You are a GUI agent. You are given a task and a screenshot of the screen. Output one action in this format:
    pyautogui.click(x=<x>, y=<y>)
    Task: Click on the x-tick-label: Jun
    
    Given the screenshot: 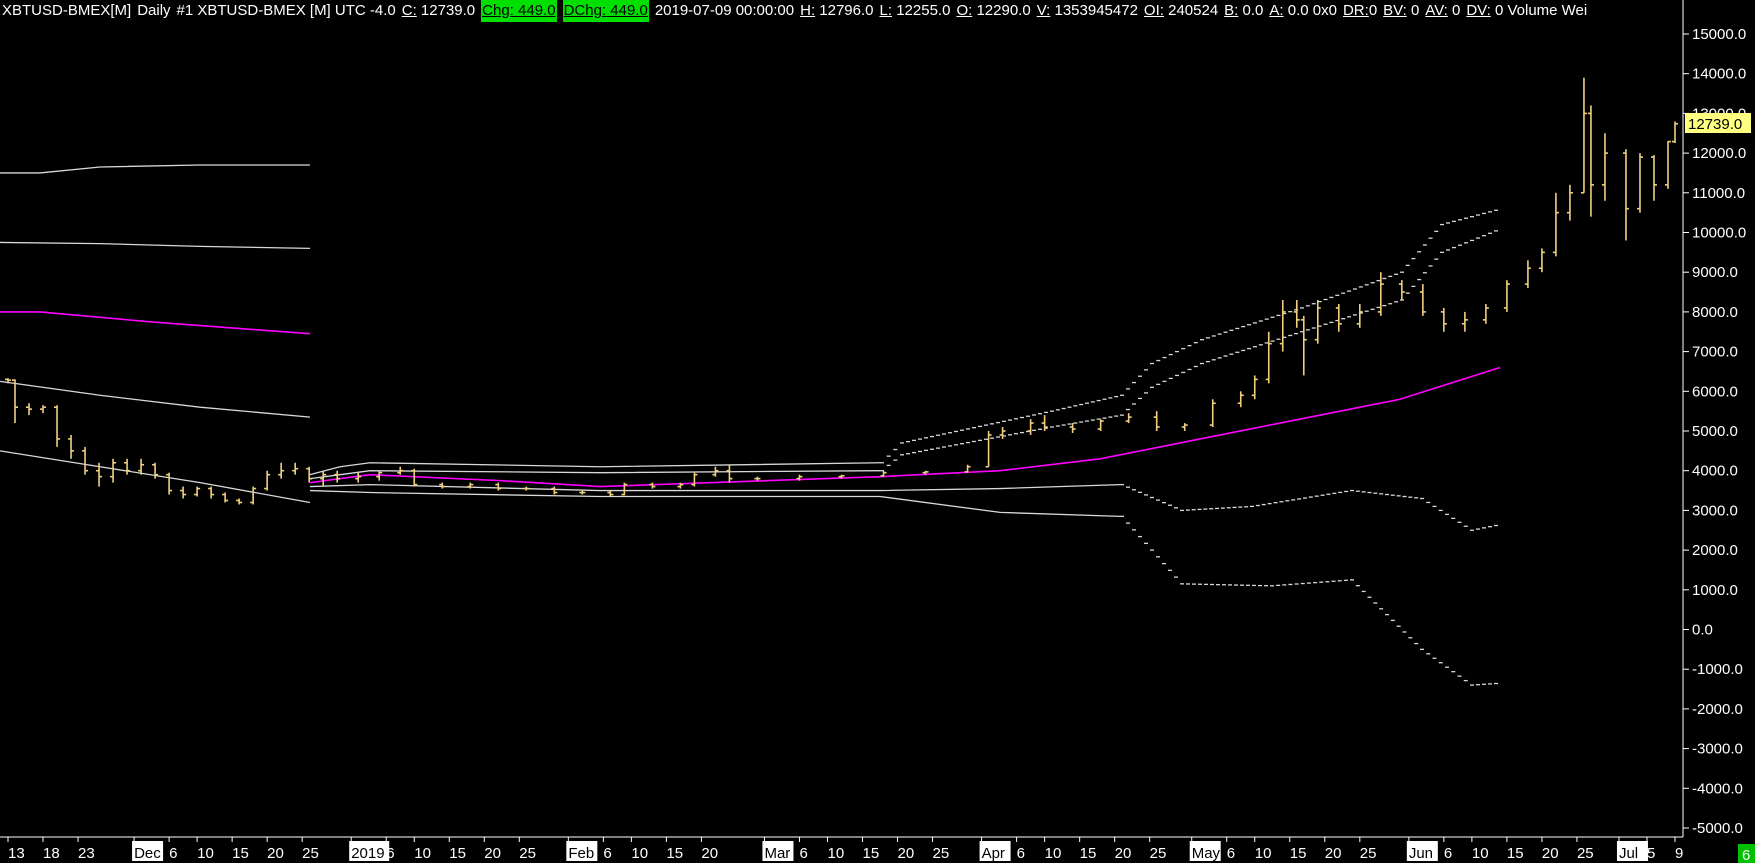 What is the action you would take?
    pyautogui.click(x=1421, y=853)
    